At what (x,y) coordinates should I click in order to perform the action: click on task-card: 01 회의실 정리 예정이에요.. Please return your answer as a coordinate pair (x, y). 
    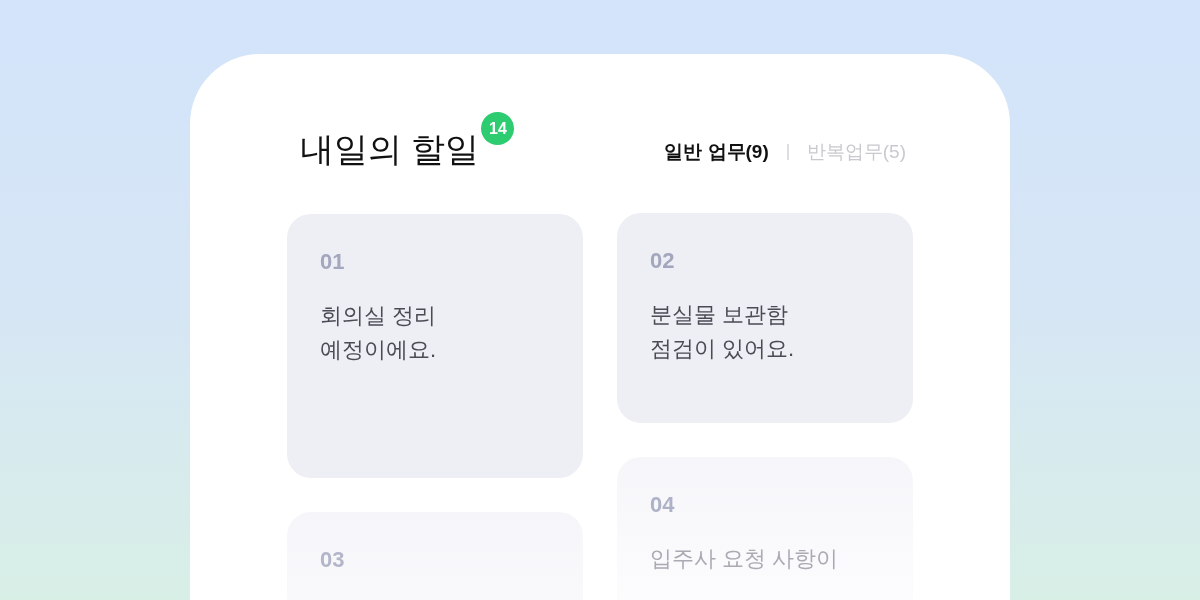
    Looking at the image, I should click on (435, 346).